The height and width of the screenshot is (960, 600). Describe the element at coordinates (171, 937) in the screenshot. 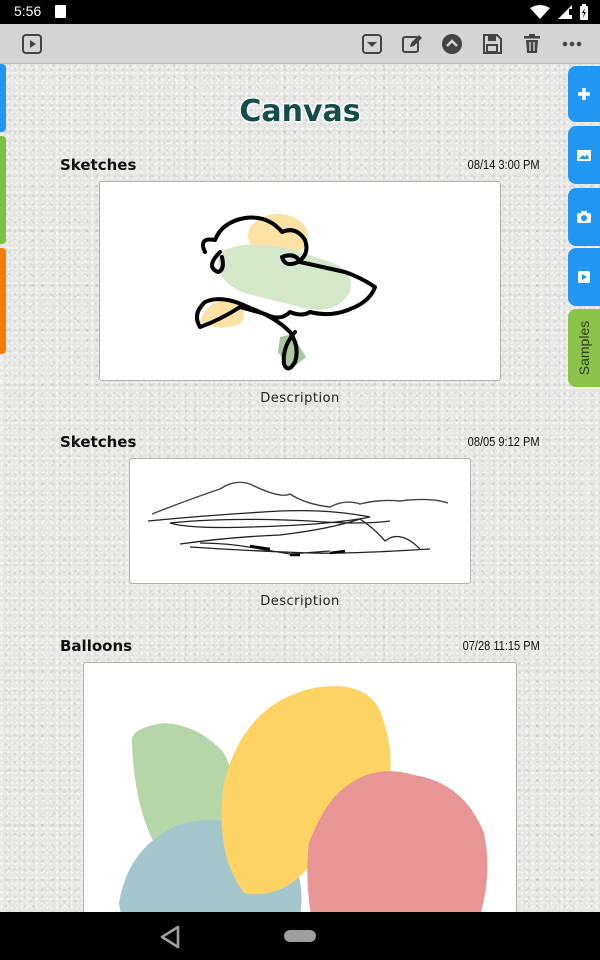

I see `back-icon` at that location.